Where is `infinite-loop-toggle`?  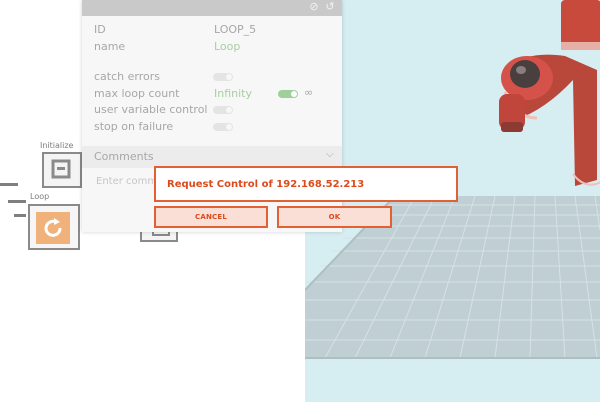 infinite-loop-toggle is located at coordinates (288, 94).